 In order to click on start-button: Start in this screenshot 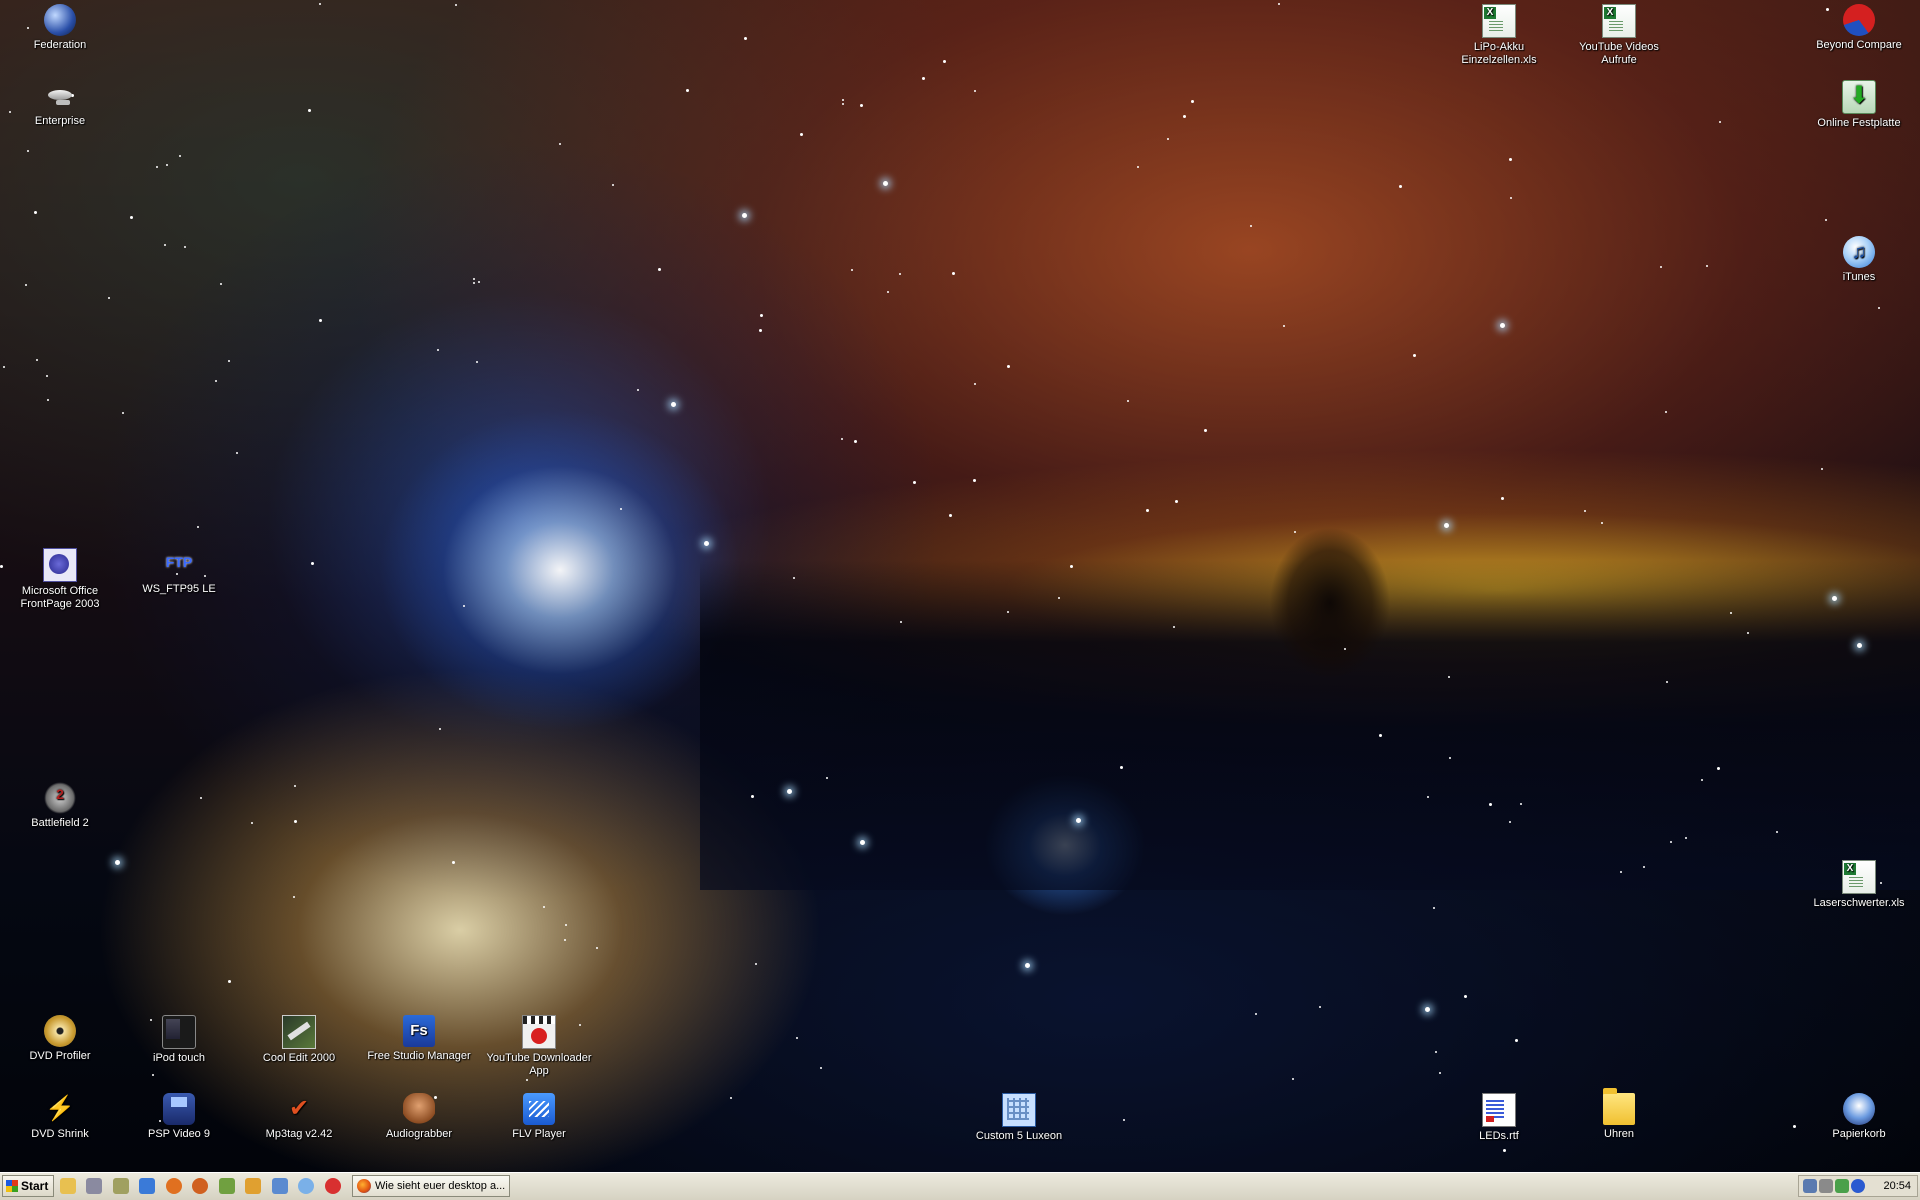, I will do `click(28, 1186)`.